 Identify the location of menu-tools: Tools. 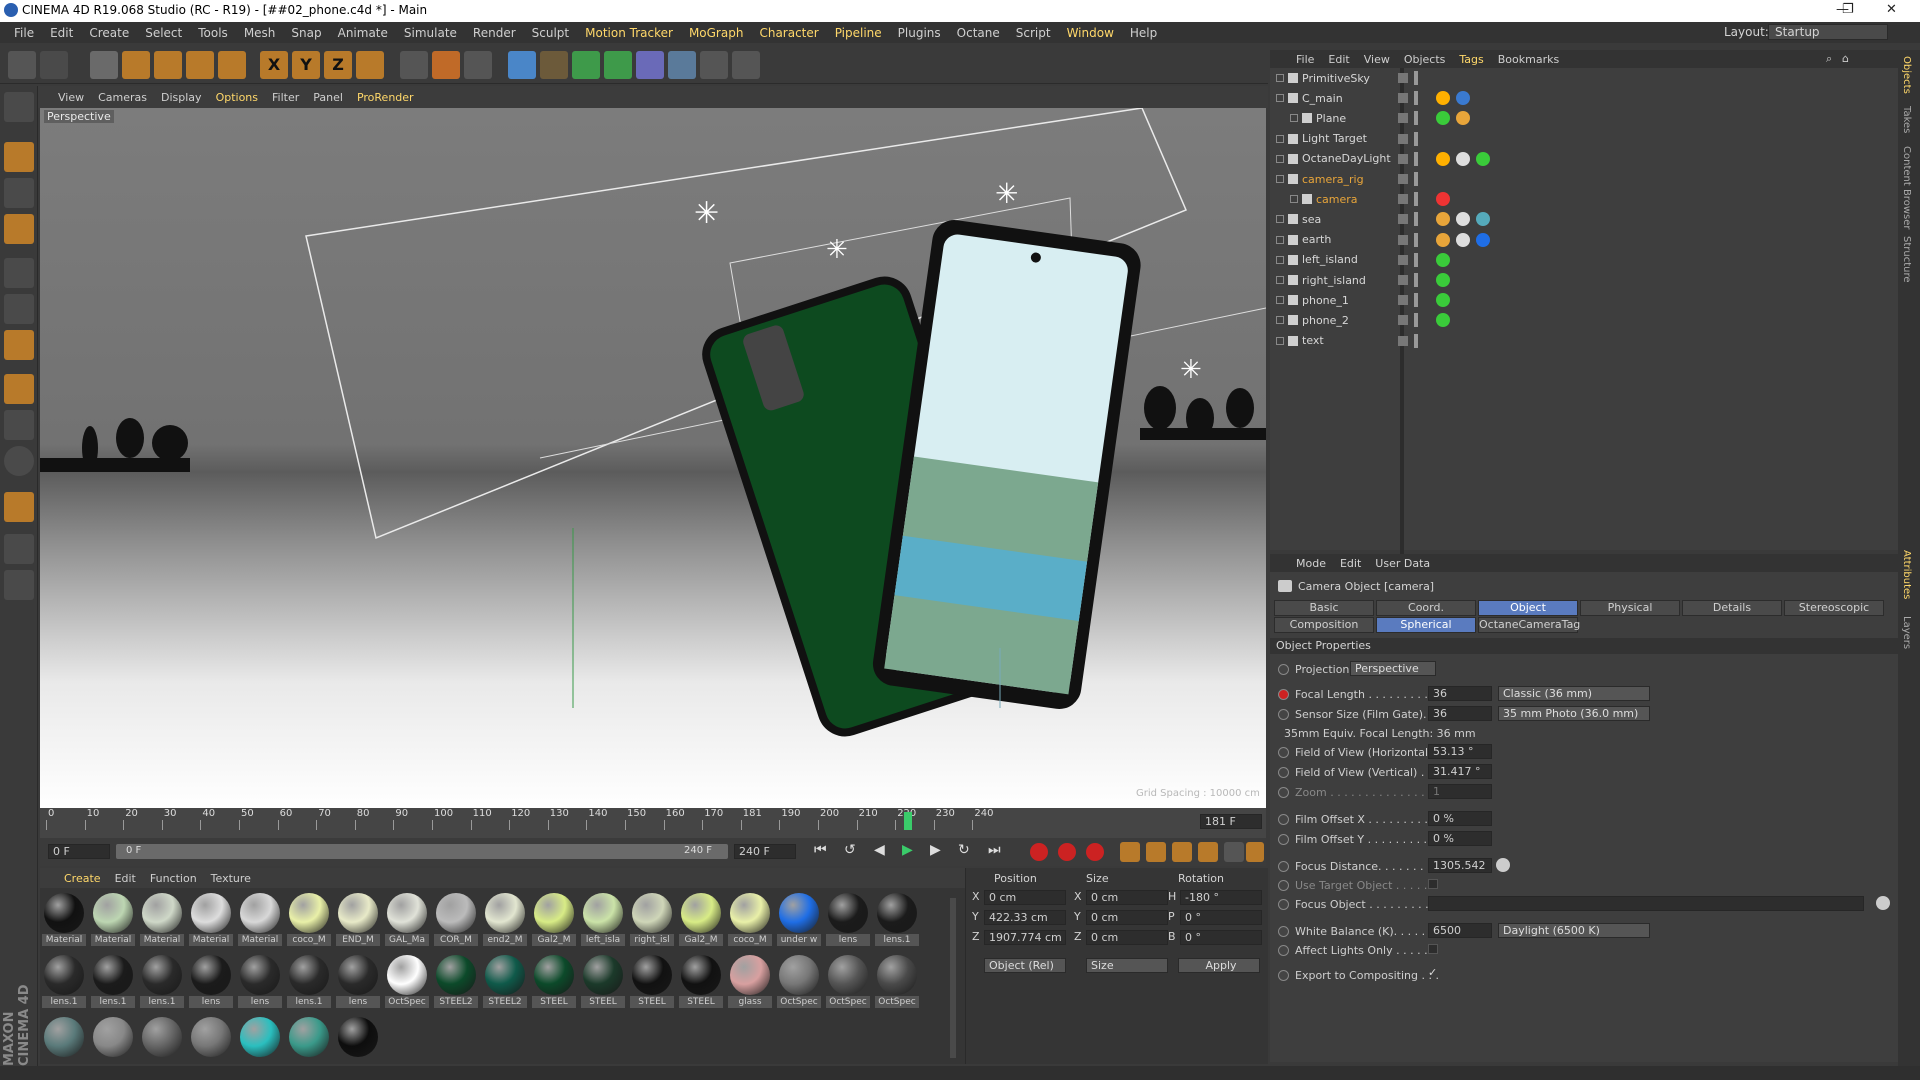
(213, 33).